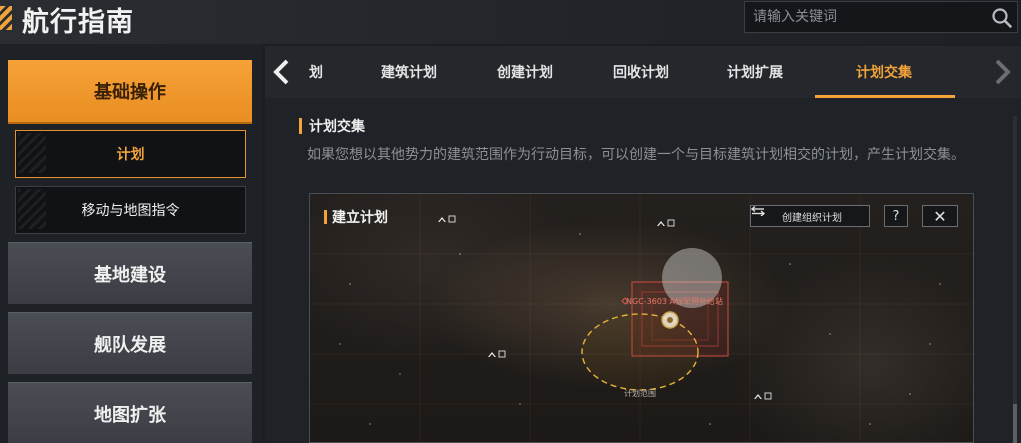  I want to click on sidebar-item-map-expansion: 地图扩张, so click(130, 412).